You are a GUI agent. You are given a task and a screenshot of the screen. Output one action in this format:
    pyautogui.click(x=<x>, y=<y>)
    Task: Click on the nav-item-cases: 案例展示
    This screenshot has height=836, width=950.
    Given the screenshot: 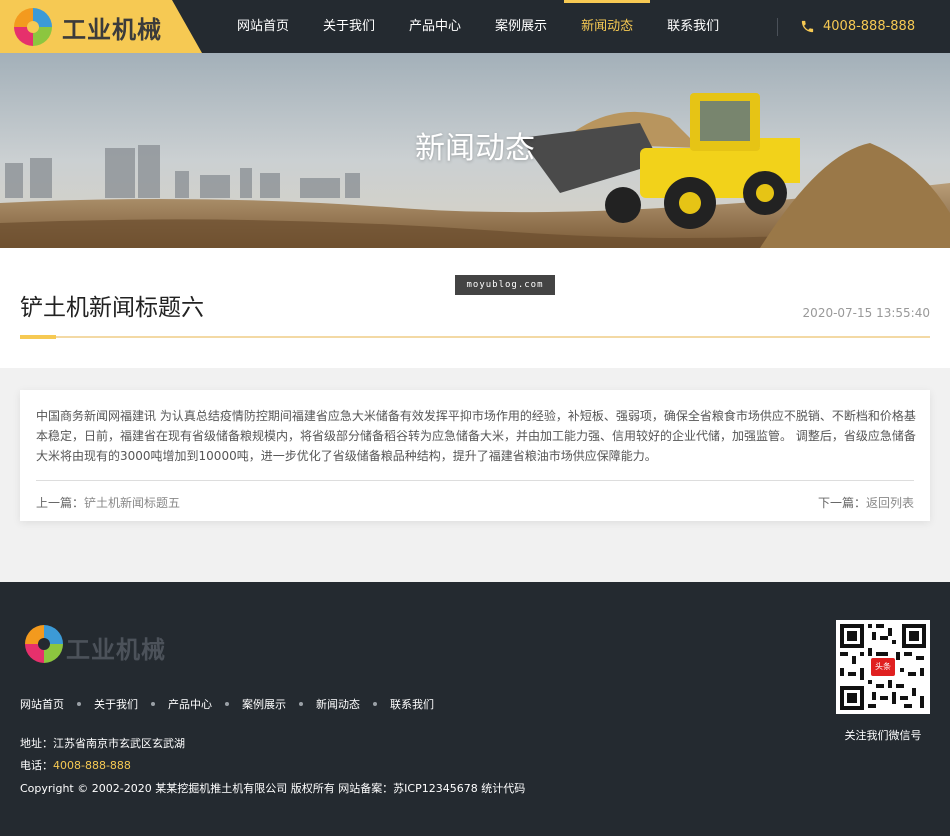 What is the action you would take?
    pyautogui.click(x=521, y=26)
    